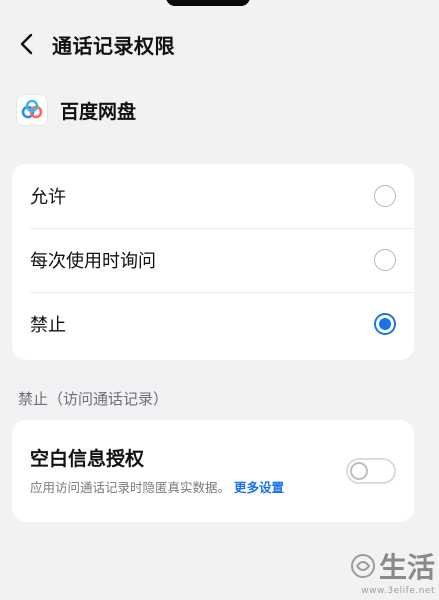 The image size is (439, 600). I want to click on watermark-text: 生活, so click(406, 567).